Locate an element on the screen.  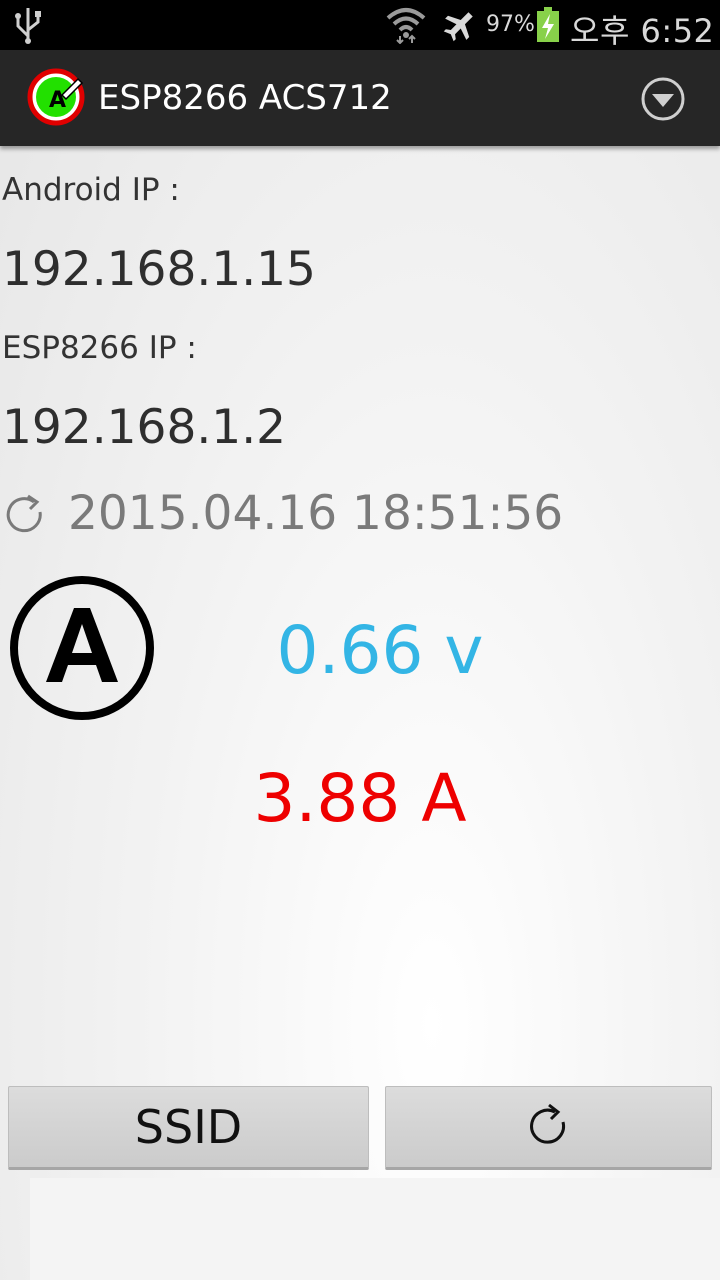
android-ip-label: Android IP : is located at coordinates (91, 190).